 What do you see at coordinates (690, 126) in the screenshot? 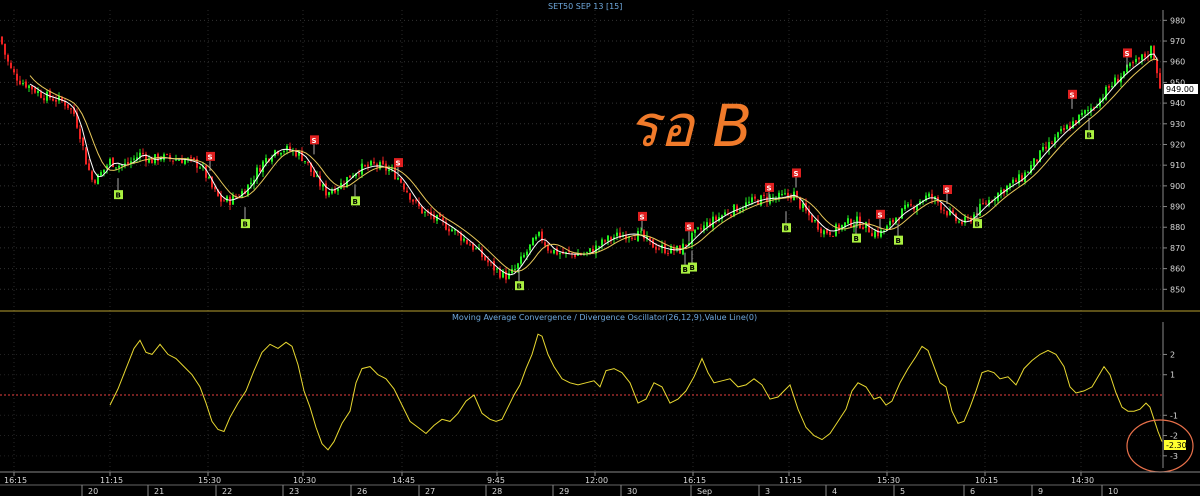
I see `annotation-text: รอ B` at bounding box center [690, 126].